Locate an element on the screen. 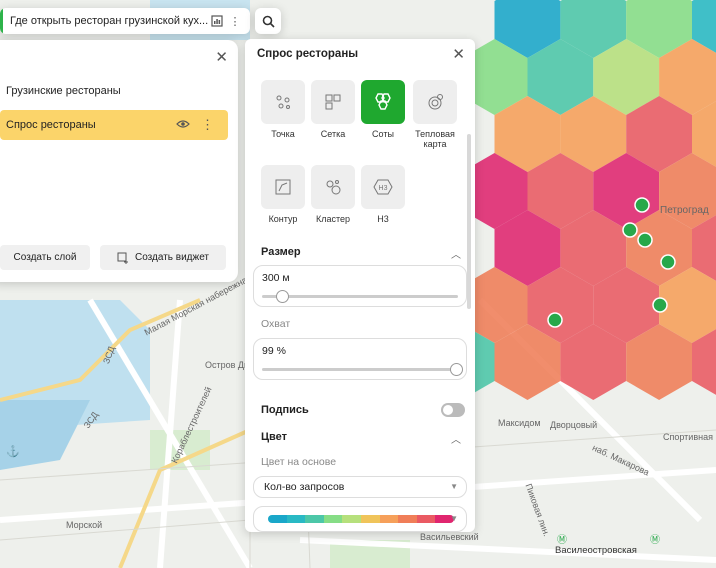  caption-label: Подпись is located at coordinates (285, 410).